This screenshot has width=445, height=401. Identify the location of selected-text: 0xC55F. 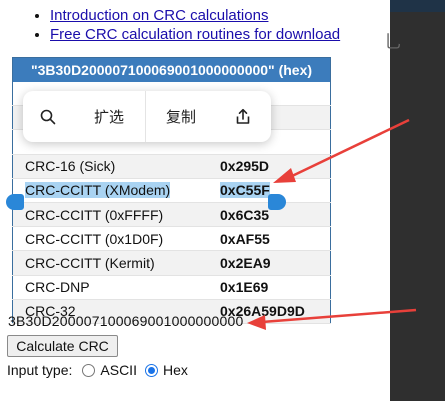
(245, 190).